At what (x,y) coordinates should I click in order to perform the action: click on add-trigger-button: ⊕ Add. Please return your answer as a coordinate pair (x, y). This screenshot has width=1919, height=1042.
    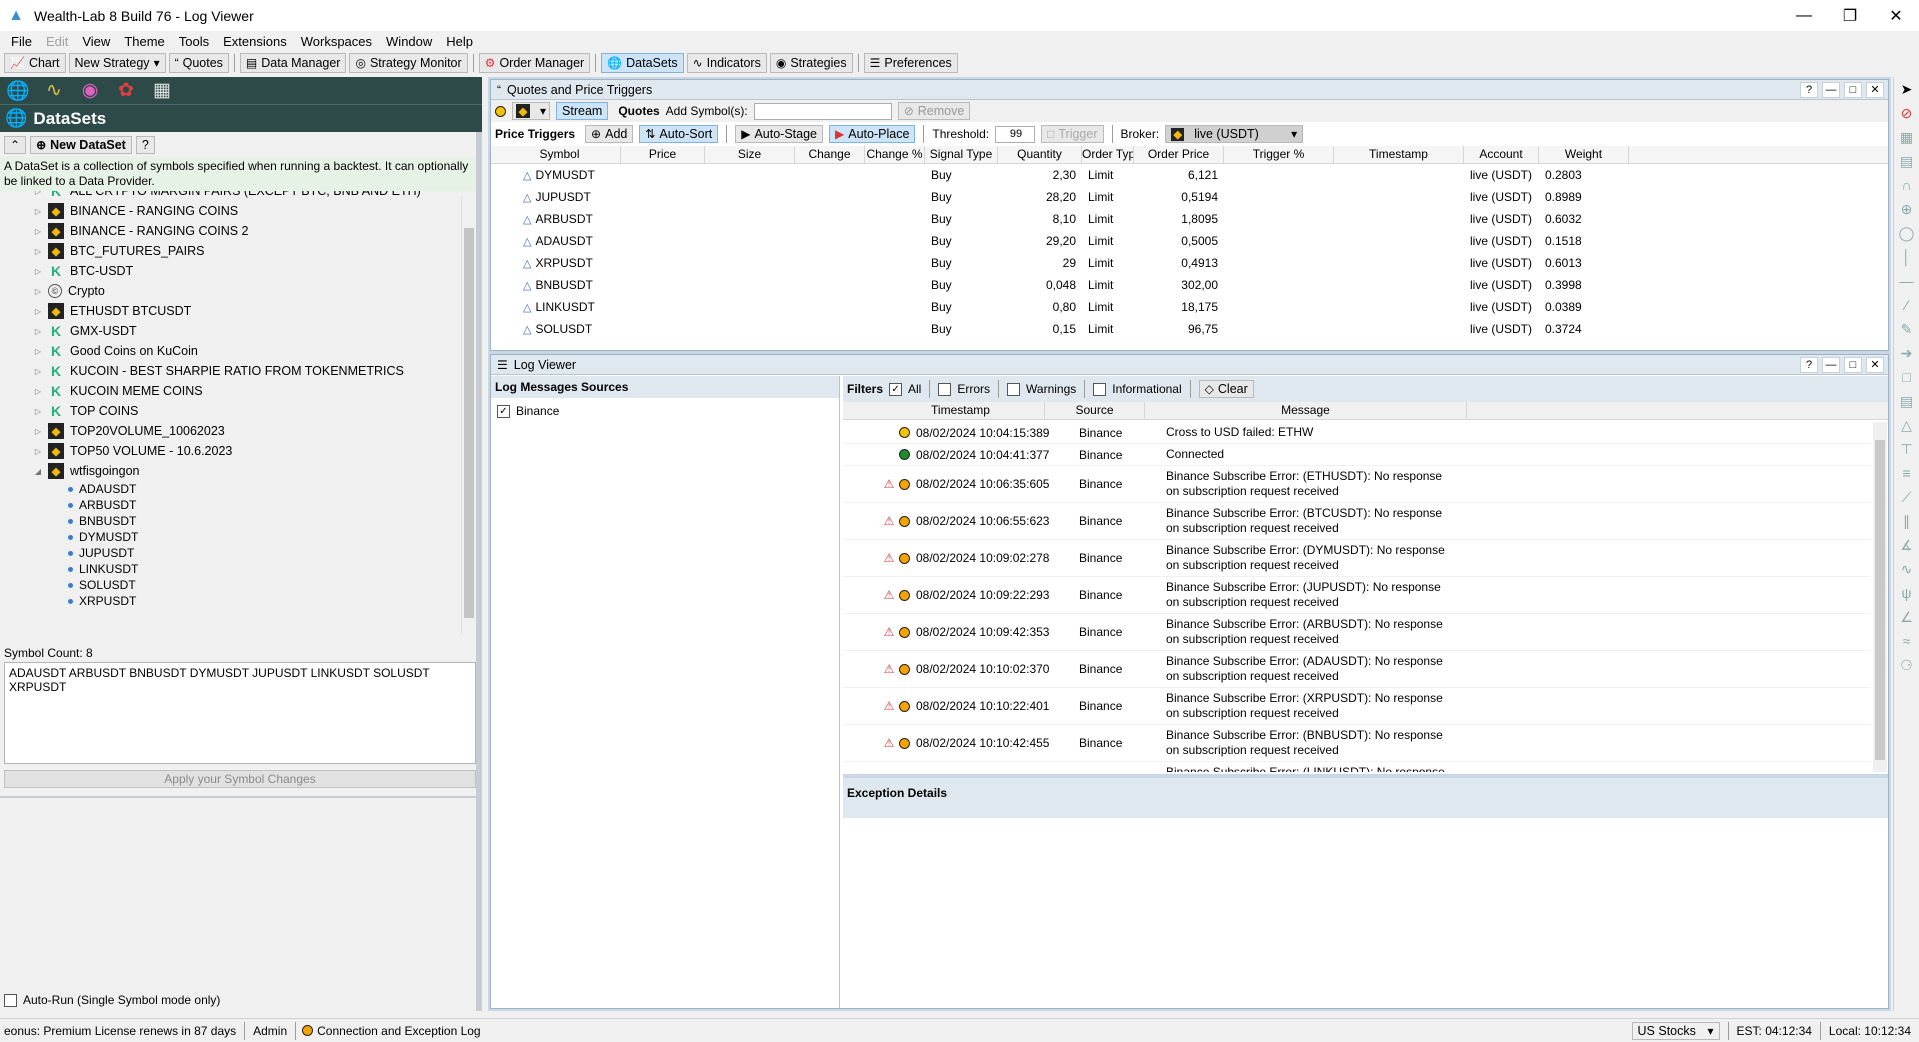
    Looking at the image, I should click on (609, 134).